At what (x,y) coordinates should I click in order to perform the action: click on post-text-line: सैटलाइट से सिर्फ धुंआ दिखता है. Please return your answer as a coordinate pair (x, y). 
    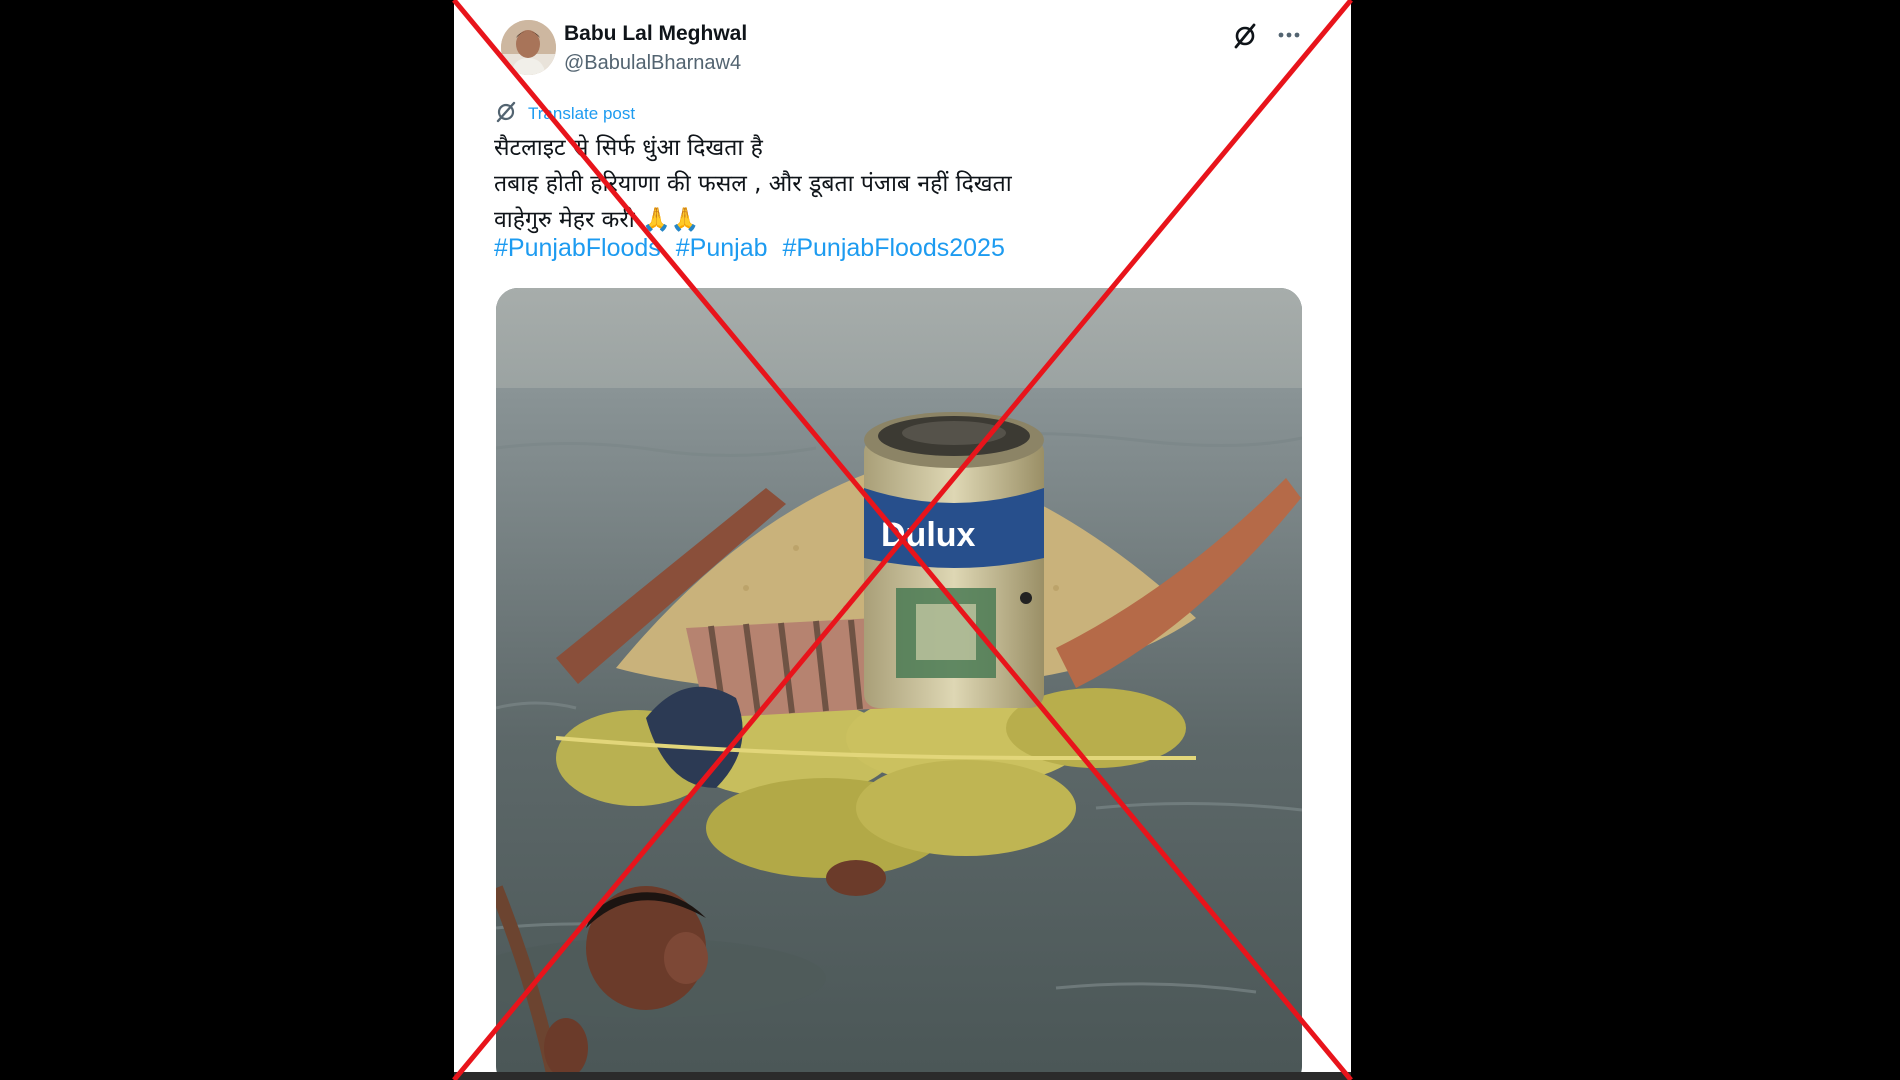
    Looking at the image, I should click on (628, 148).